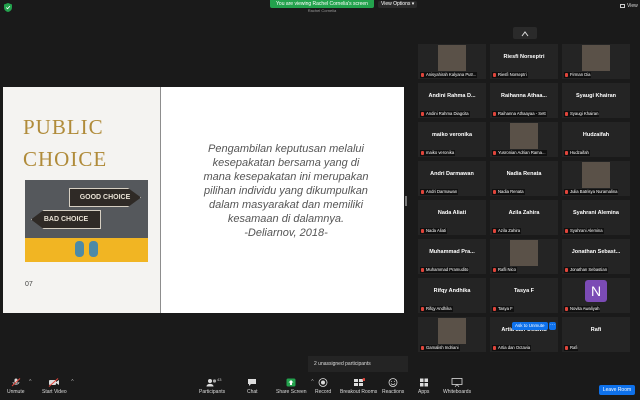  What do you see at coordinates (452, 100) in the screenshot?
I see `participant-tile: Andini Rahma D... Andini Rahma Diagcita` at bounding box center [452, 100].